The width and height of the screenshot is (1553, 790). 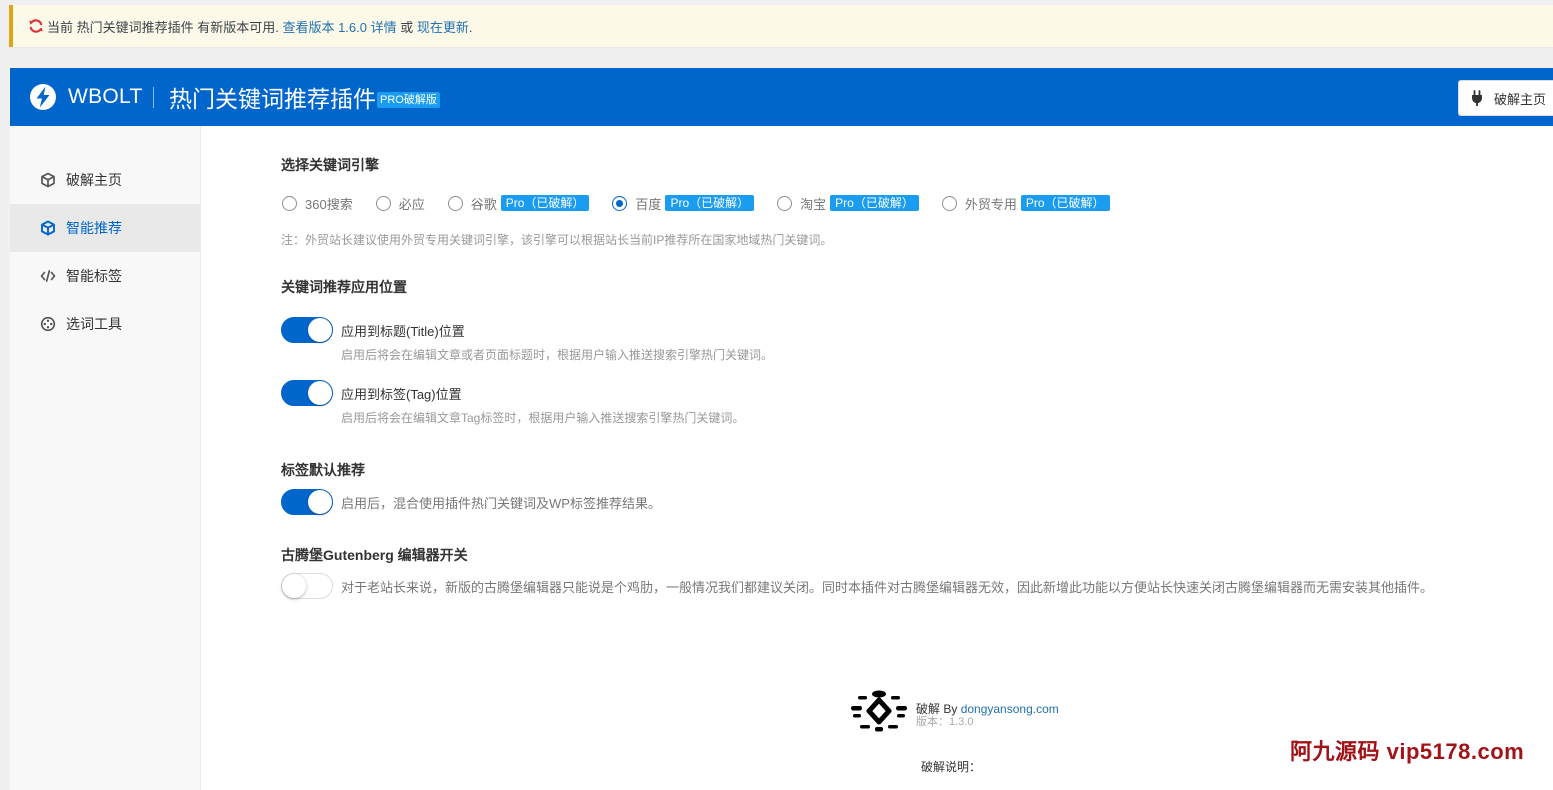 What do you see at coordinates (43, 97) in the screenshot?
I see `lightning-bolt-icon` at bounding box center [43, 97].